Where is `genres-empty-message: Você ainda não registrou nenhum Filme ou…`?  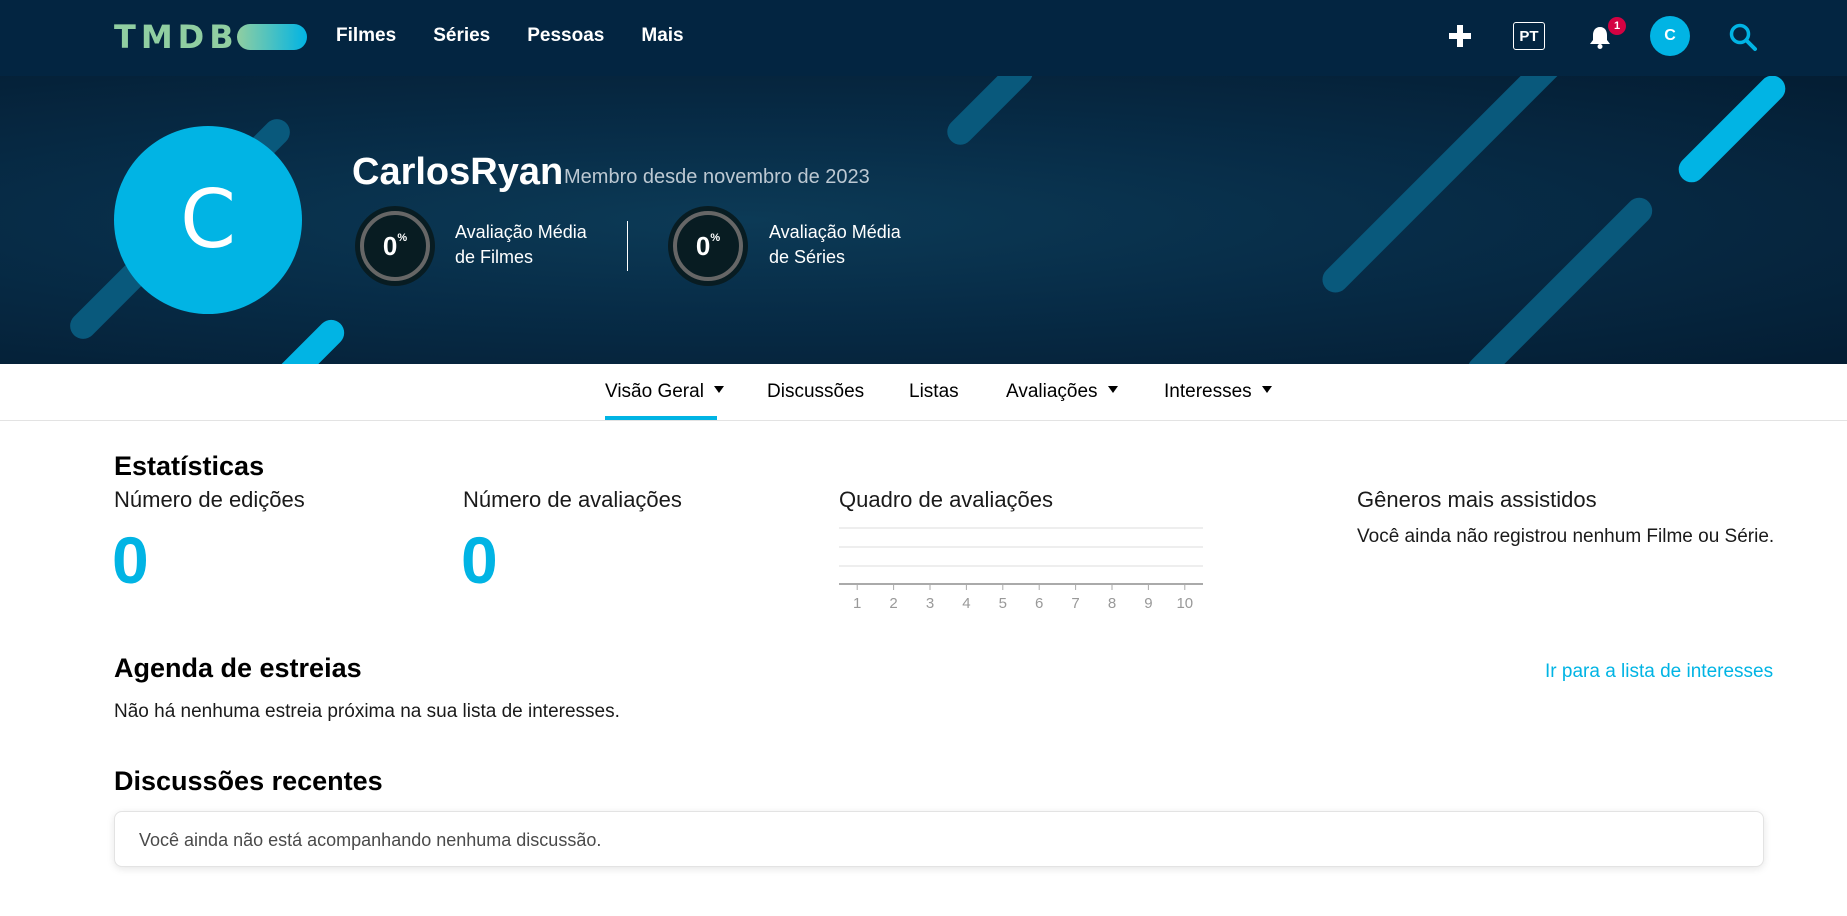
genres-empty-message: Você ainda não registrou nenhum Filme ou… is located at coordinates (1566, 536).